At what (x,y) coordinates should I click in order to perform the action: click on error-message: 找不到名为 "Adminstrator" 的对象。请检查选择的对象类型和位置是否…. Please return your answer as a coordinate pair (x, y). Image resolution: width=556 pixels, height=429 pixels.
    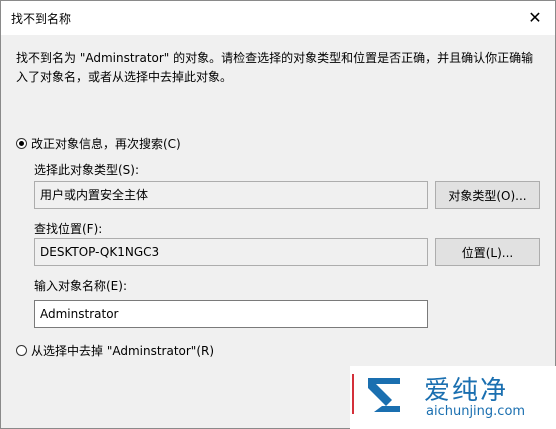
    Looking at the image, I should click on (278, 68).